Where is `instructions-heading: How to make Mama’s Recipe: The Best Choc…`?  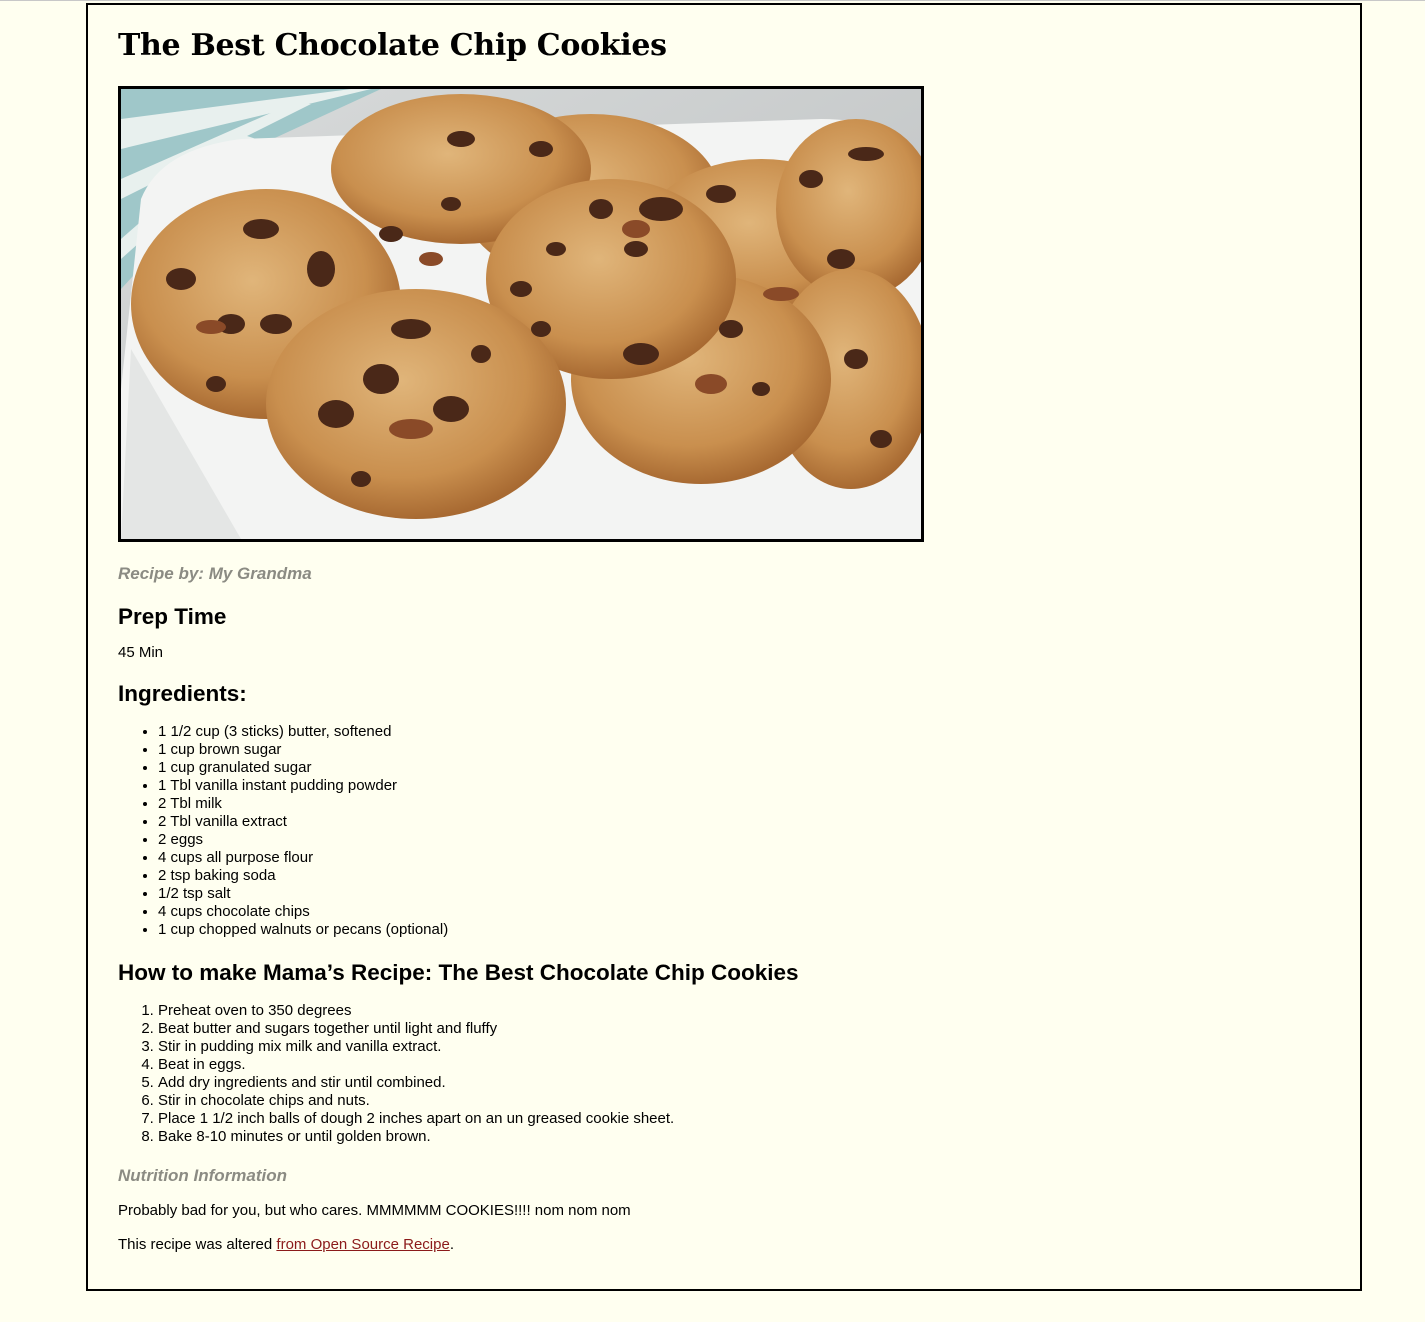
instructions-heading: How to make Mama’s Recipe: The Best Choc… is located at coordinates (458, 972).